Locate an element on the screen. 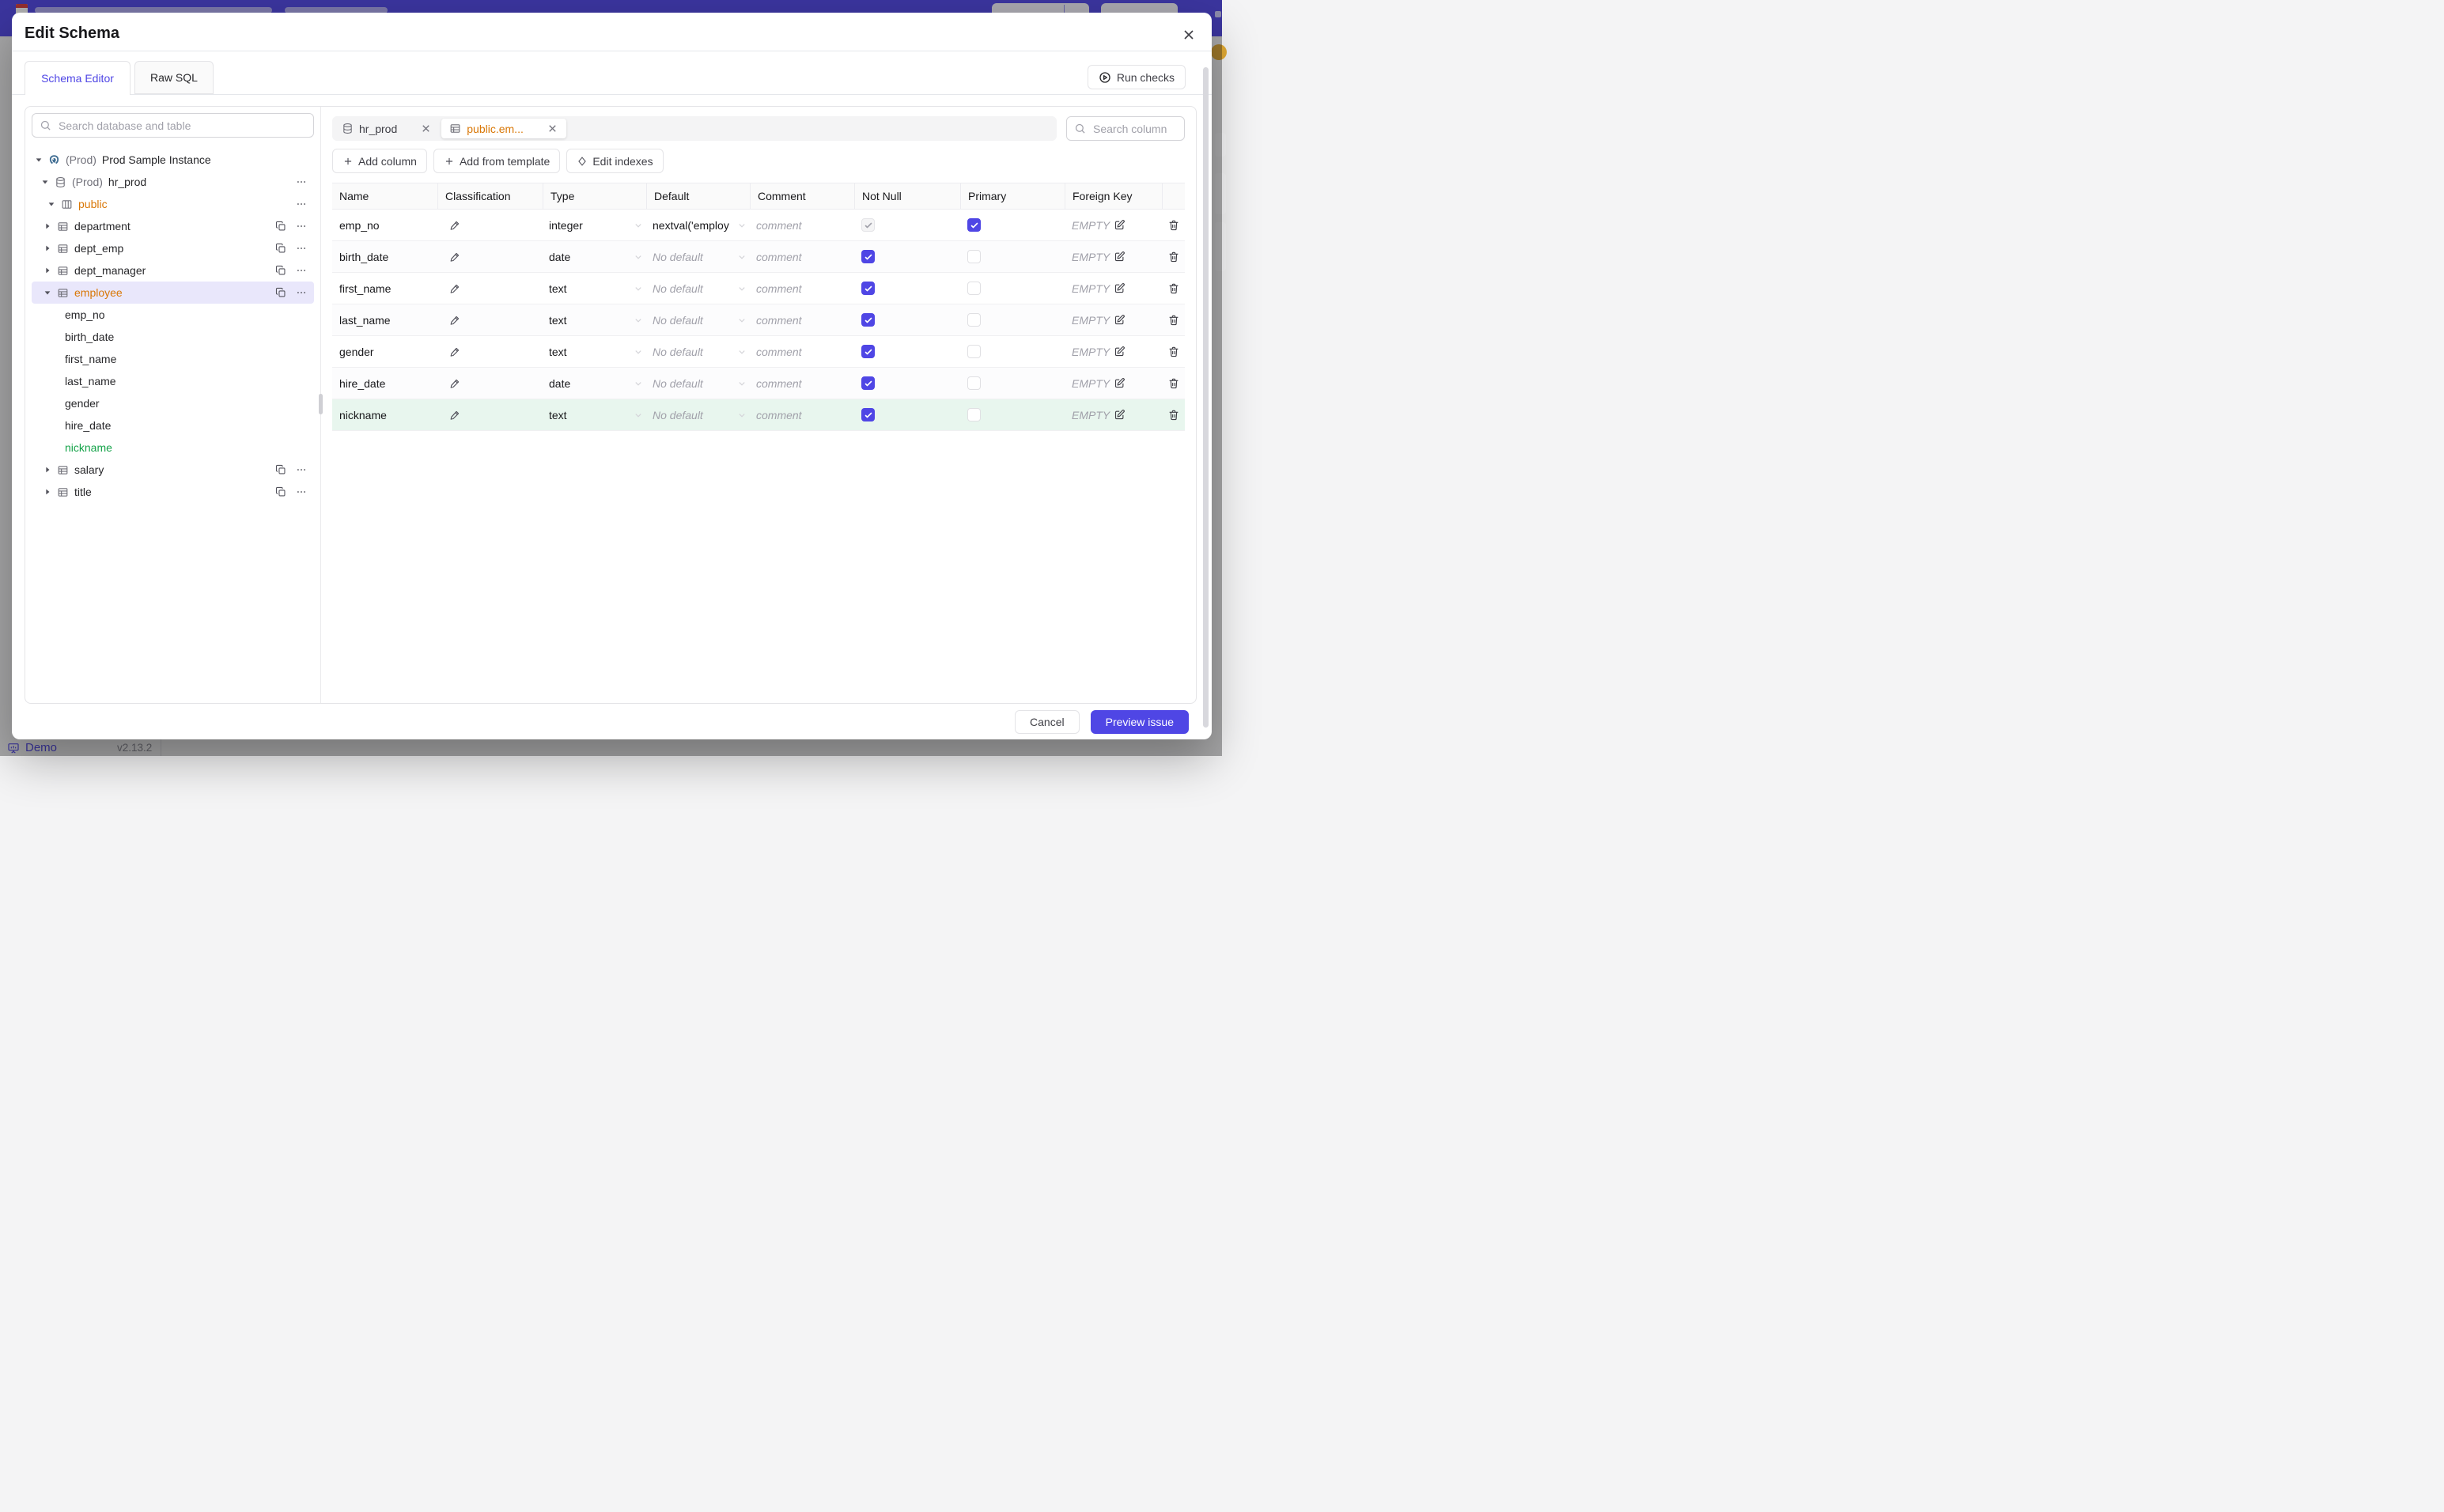  run-checks-button: Run checks is located at coordinates (1136, 77).